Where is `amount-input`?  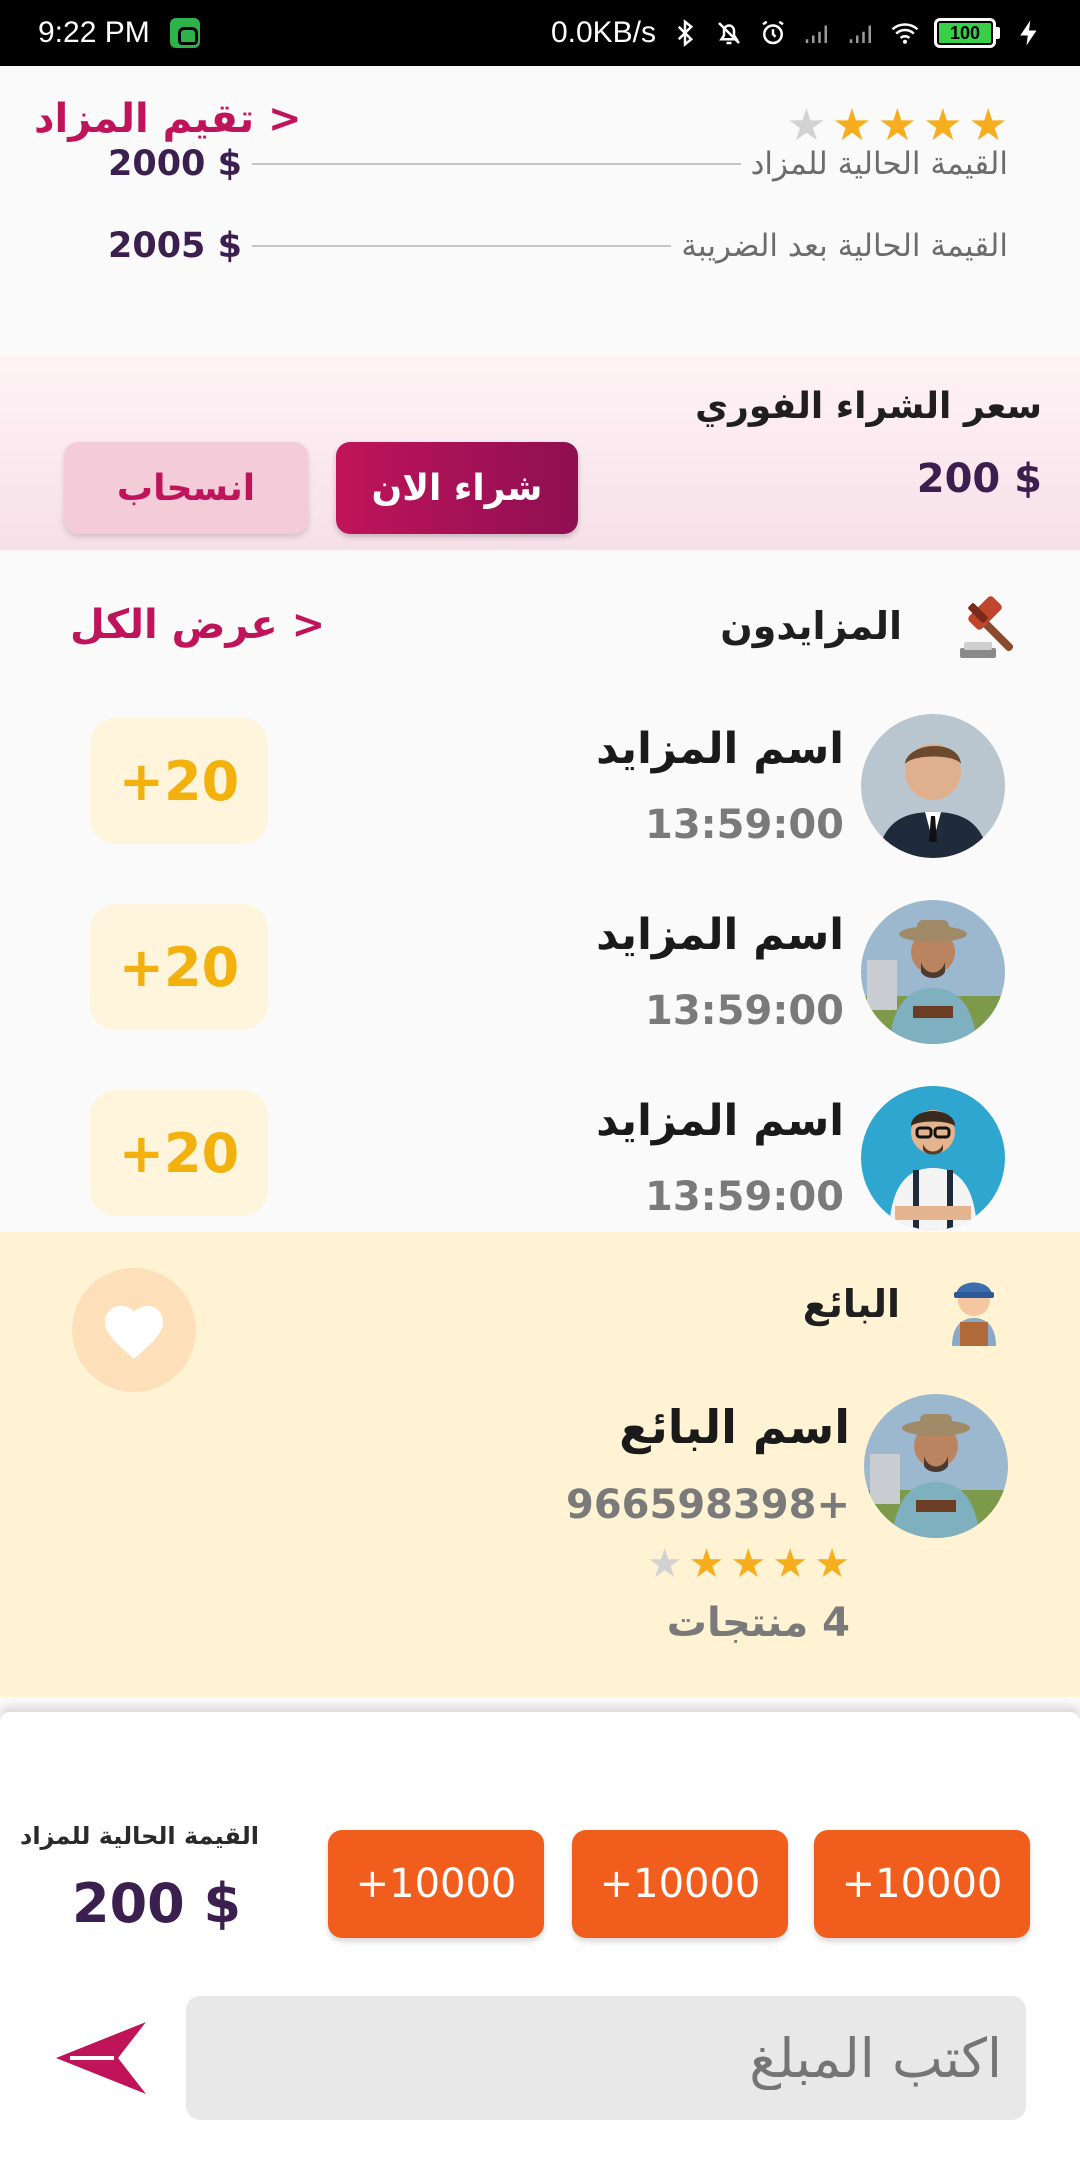 amount-input is located at coordinates (606, 2058).